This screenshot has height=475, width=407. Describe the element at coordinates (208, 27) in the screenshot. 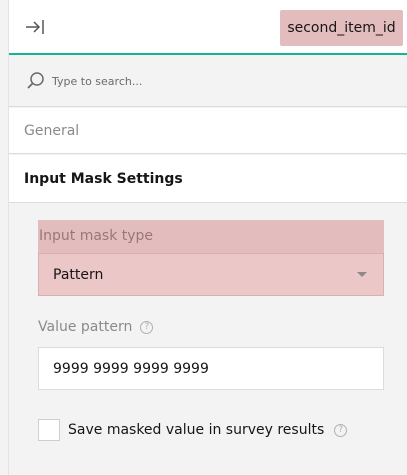

I see `property-grid-header: second_item_id` at that location.